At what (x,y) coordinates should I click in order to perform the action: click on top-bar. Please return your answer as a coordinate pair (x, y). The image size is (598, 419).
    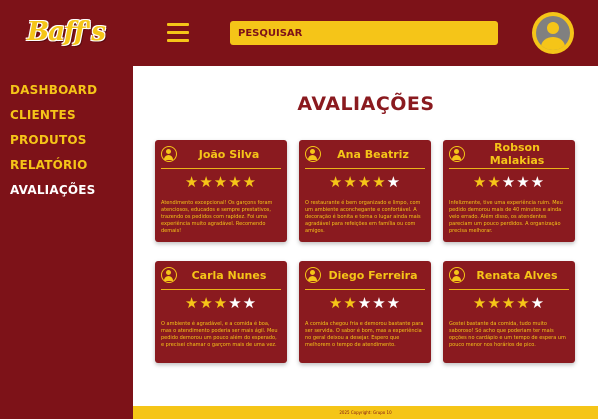
    Looking at the image, I should click on (365, 33).